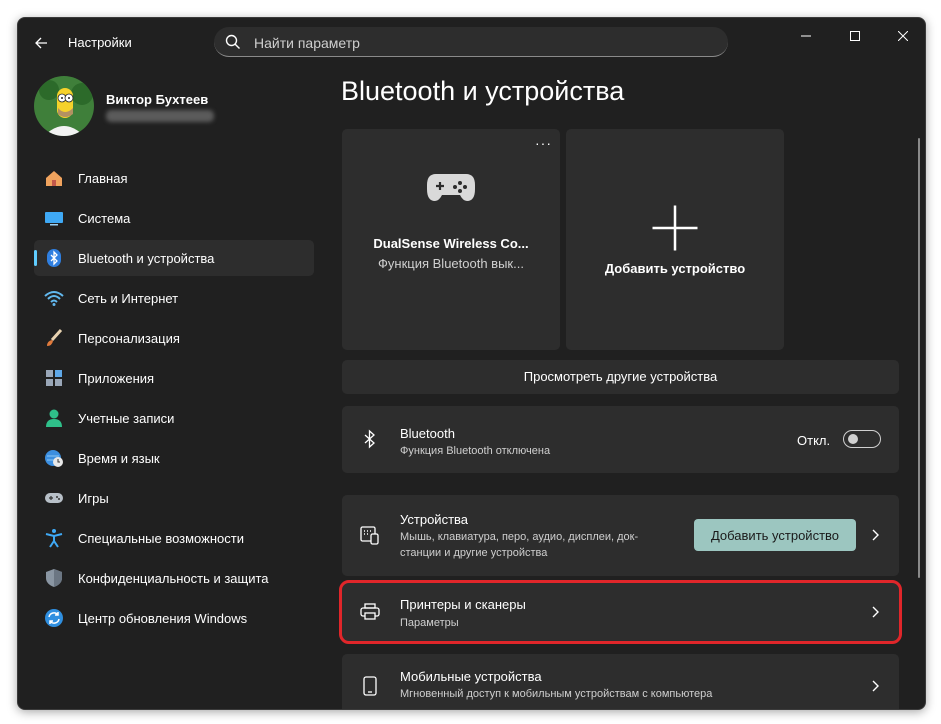 This screenshot has height=724, width=941. What do you see at coordinates (129, 338) in the screenshot?
I see `sidebar-item-label: Персонализация` at bounding box center [129, 338].